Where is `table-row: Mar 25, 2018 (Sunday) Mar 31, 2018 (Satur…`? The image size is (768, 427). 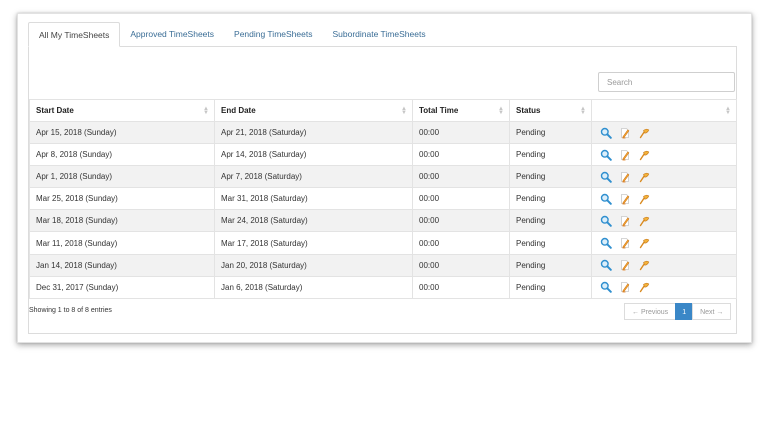 table-row: Mar 25, 2018 (Sunday) Mar 31, 2018 (Satur… is located at coordinates (383, 199).